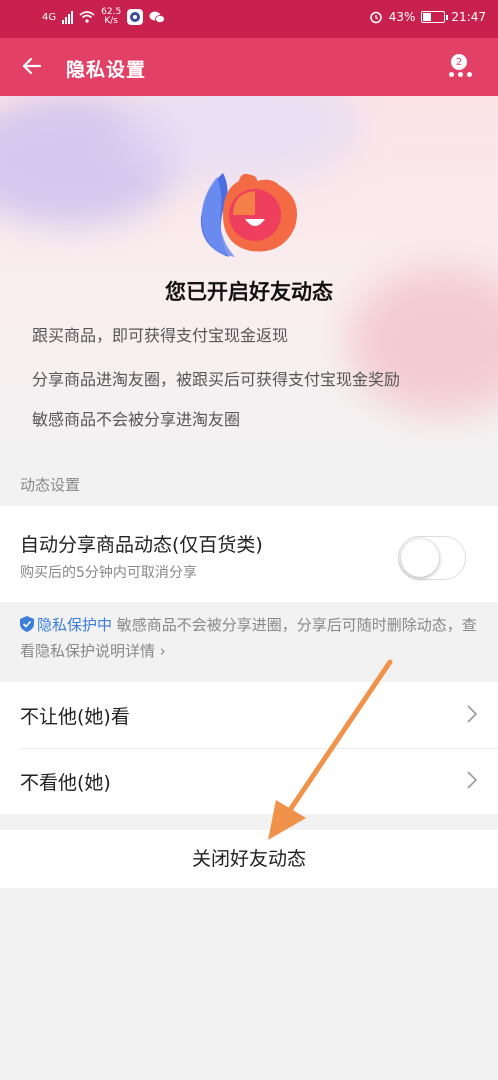 The height and width of the screenshot is (1080, 498). I want to click on list-item-hide-from: 不让他(她)看, so click(249, 715).